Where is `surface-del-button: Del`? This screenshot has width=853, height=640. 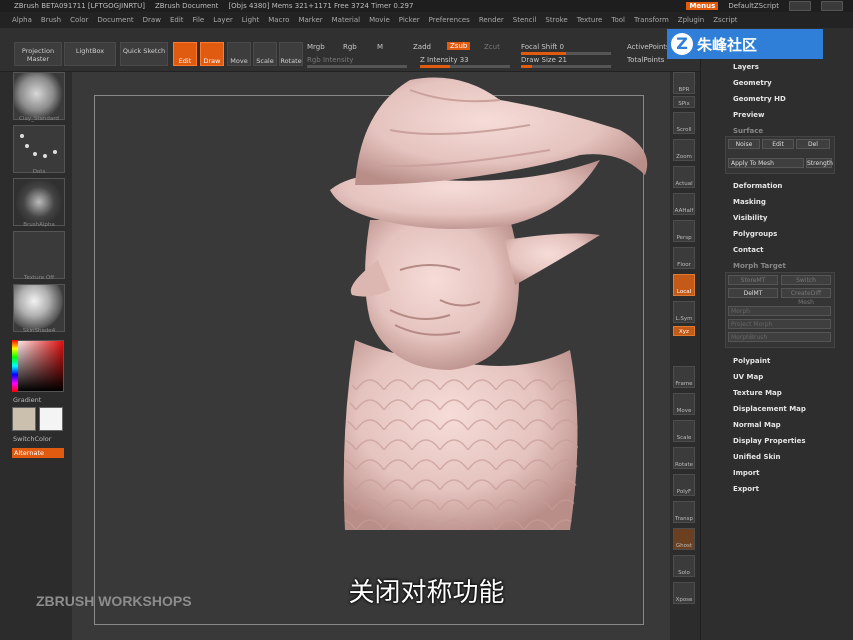
surface-del-button: Del is located at coordinates (813, 144).